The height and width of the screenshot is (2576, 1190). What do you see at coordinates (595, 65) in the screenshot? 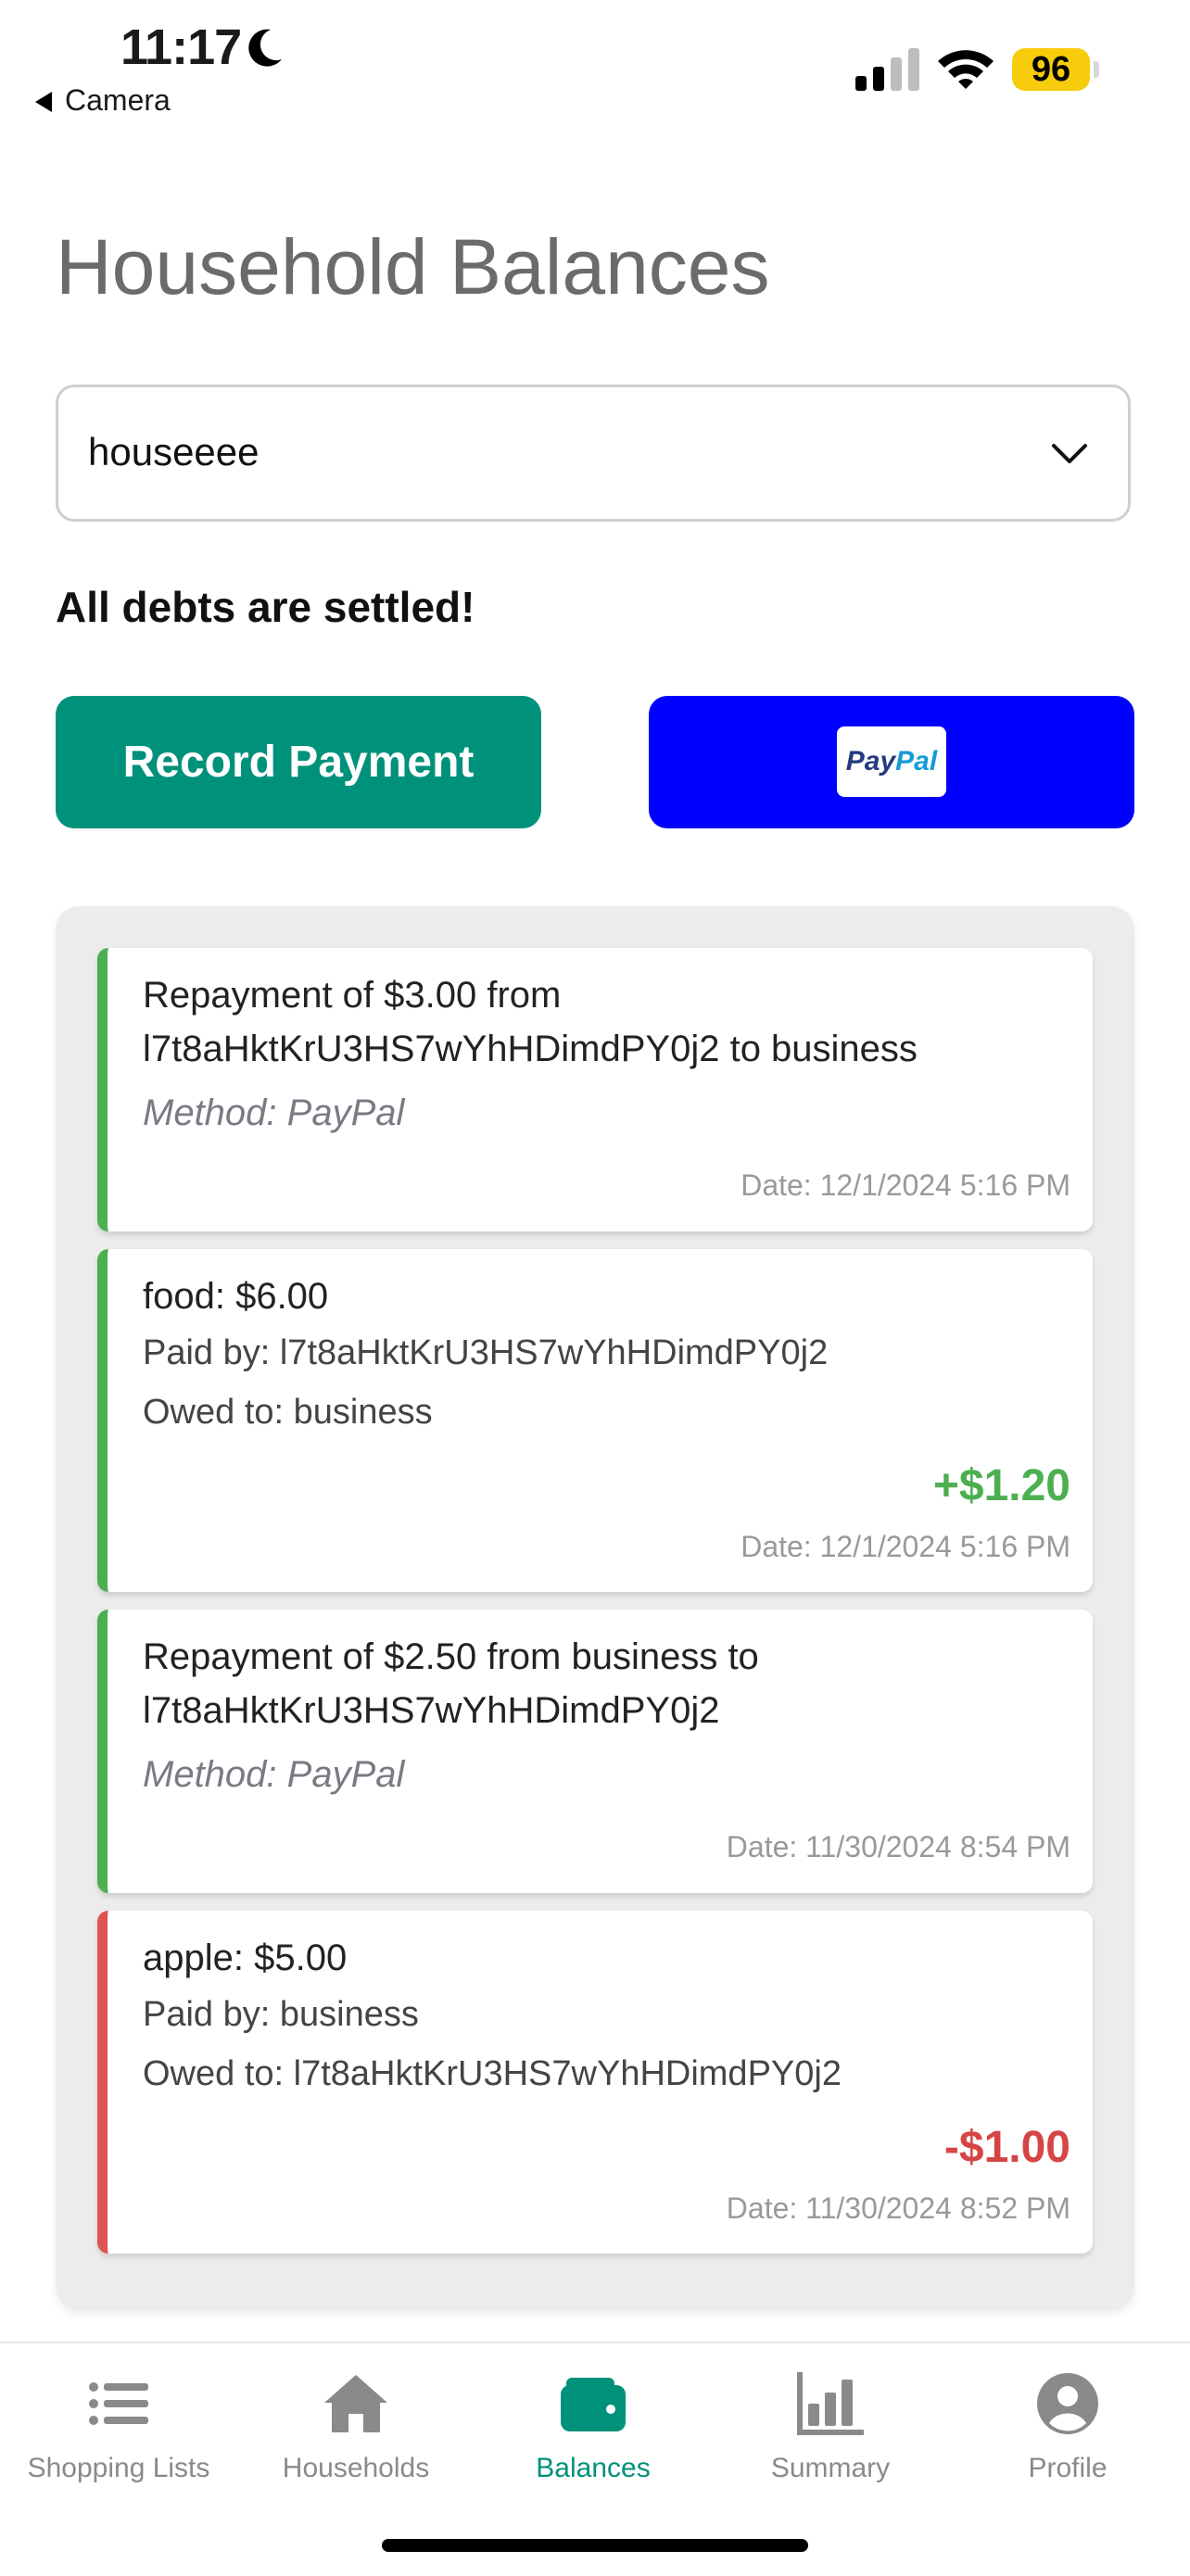
I see `status-bar: 11:17 Camera 96` at bounding box center [595, 65].